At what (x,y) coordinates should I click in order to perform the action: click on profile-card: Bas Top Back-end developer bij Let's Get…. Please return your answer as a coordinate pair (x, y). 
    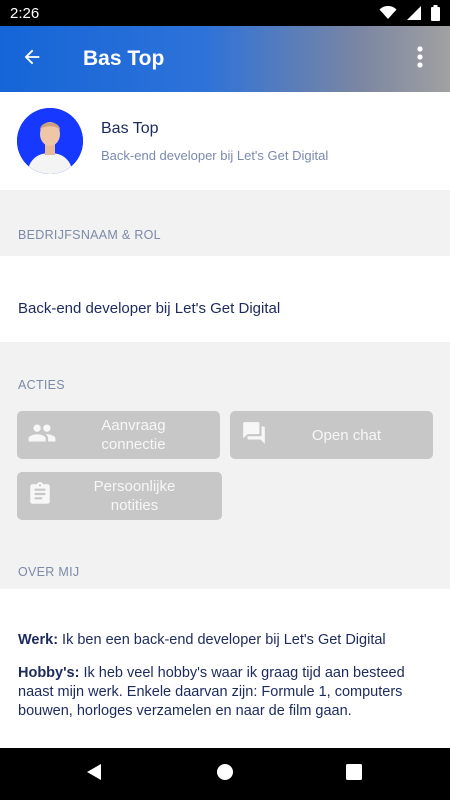
    Looking at the image, I should click on (225, 141).